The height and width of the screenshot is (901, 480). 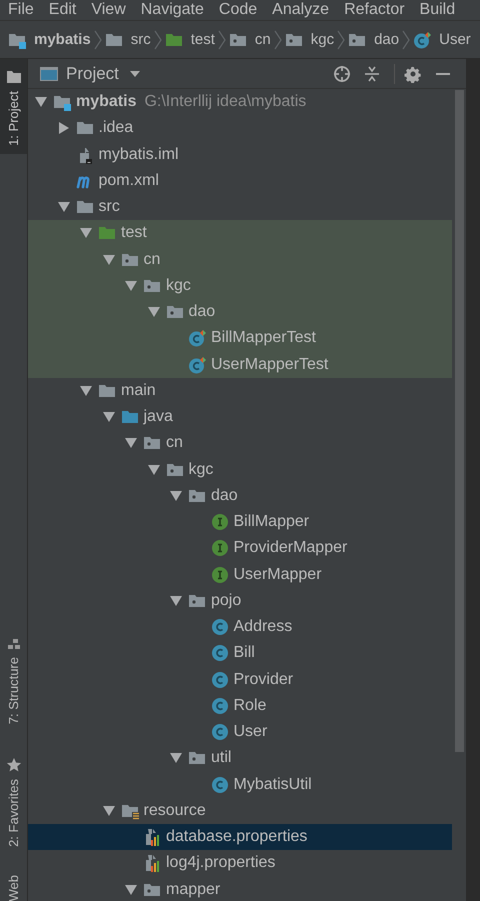 I want to click on scrollbar, so click(x=459, y=421).